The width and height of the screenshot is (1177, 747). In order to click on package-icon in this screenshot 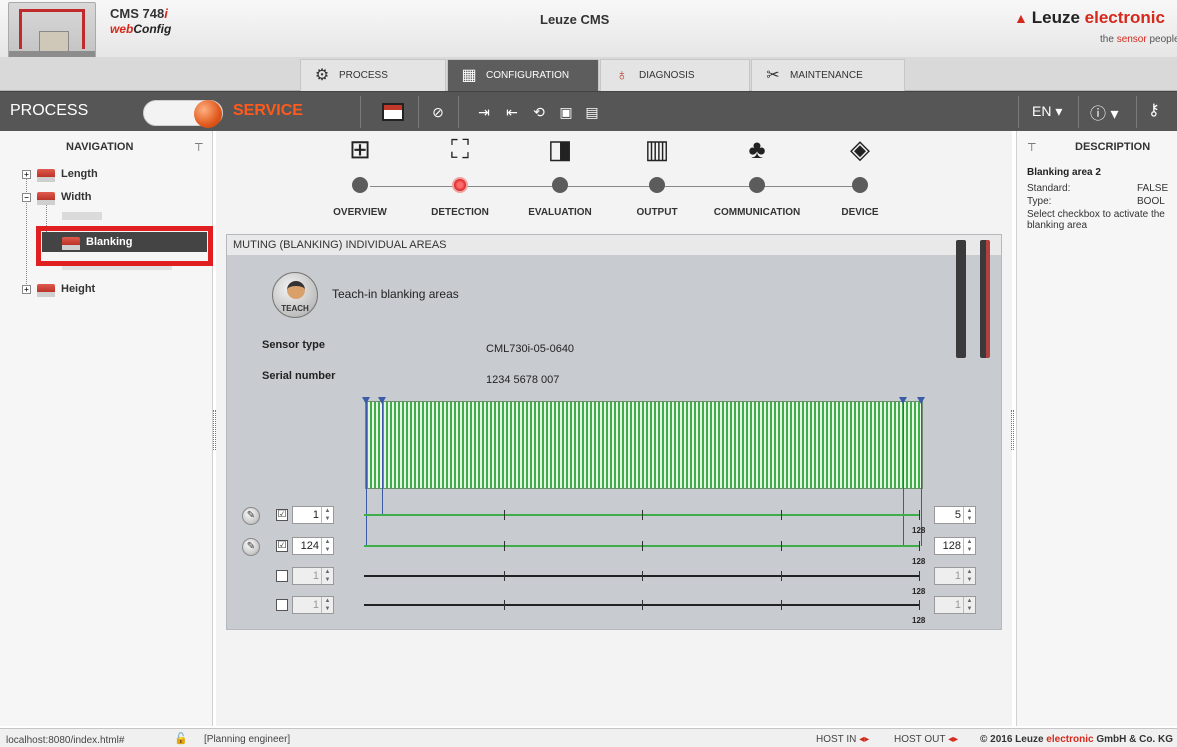, I will do `click(54, 42)`.